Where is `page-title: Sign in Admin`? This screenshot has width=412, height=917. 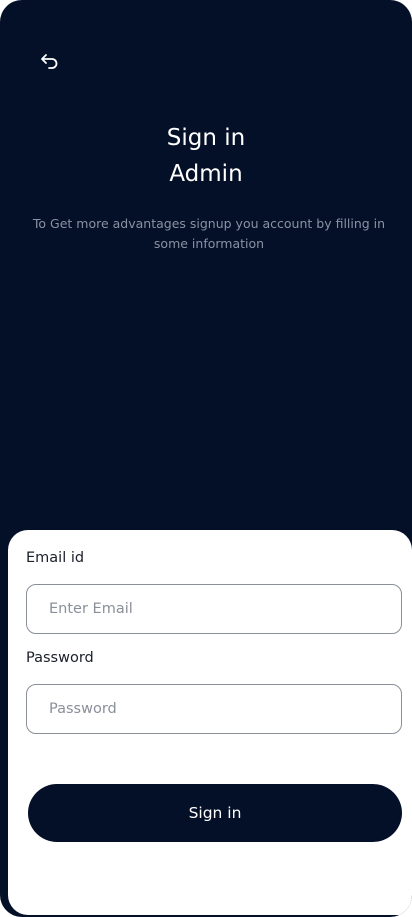 page-title: Sign in Admin is located at coordinates (206, 156).